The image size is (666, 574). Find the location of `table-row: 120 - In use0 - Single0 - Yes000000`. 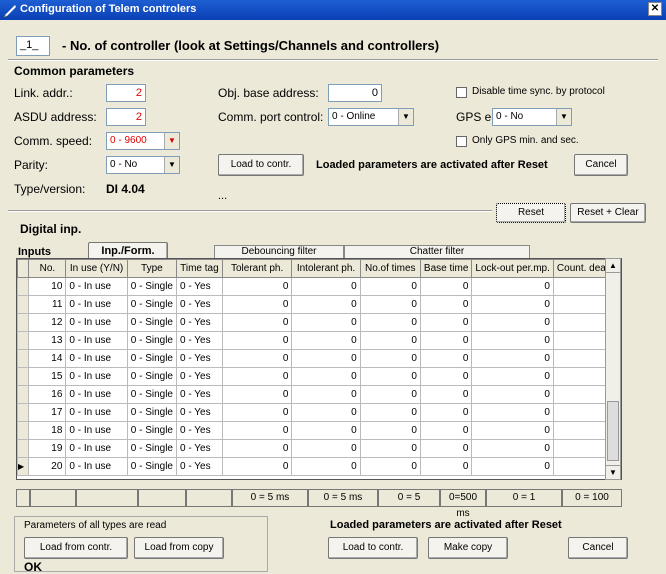

table-row: 120 - In use0 - Single0 - Yes000000 is located at coordinates (319, 322).